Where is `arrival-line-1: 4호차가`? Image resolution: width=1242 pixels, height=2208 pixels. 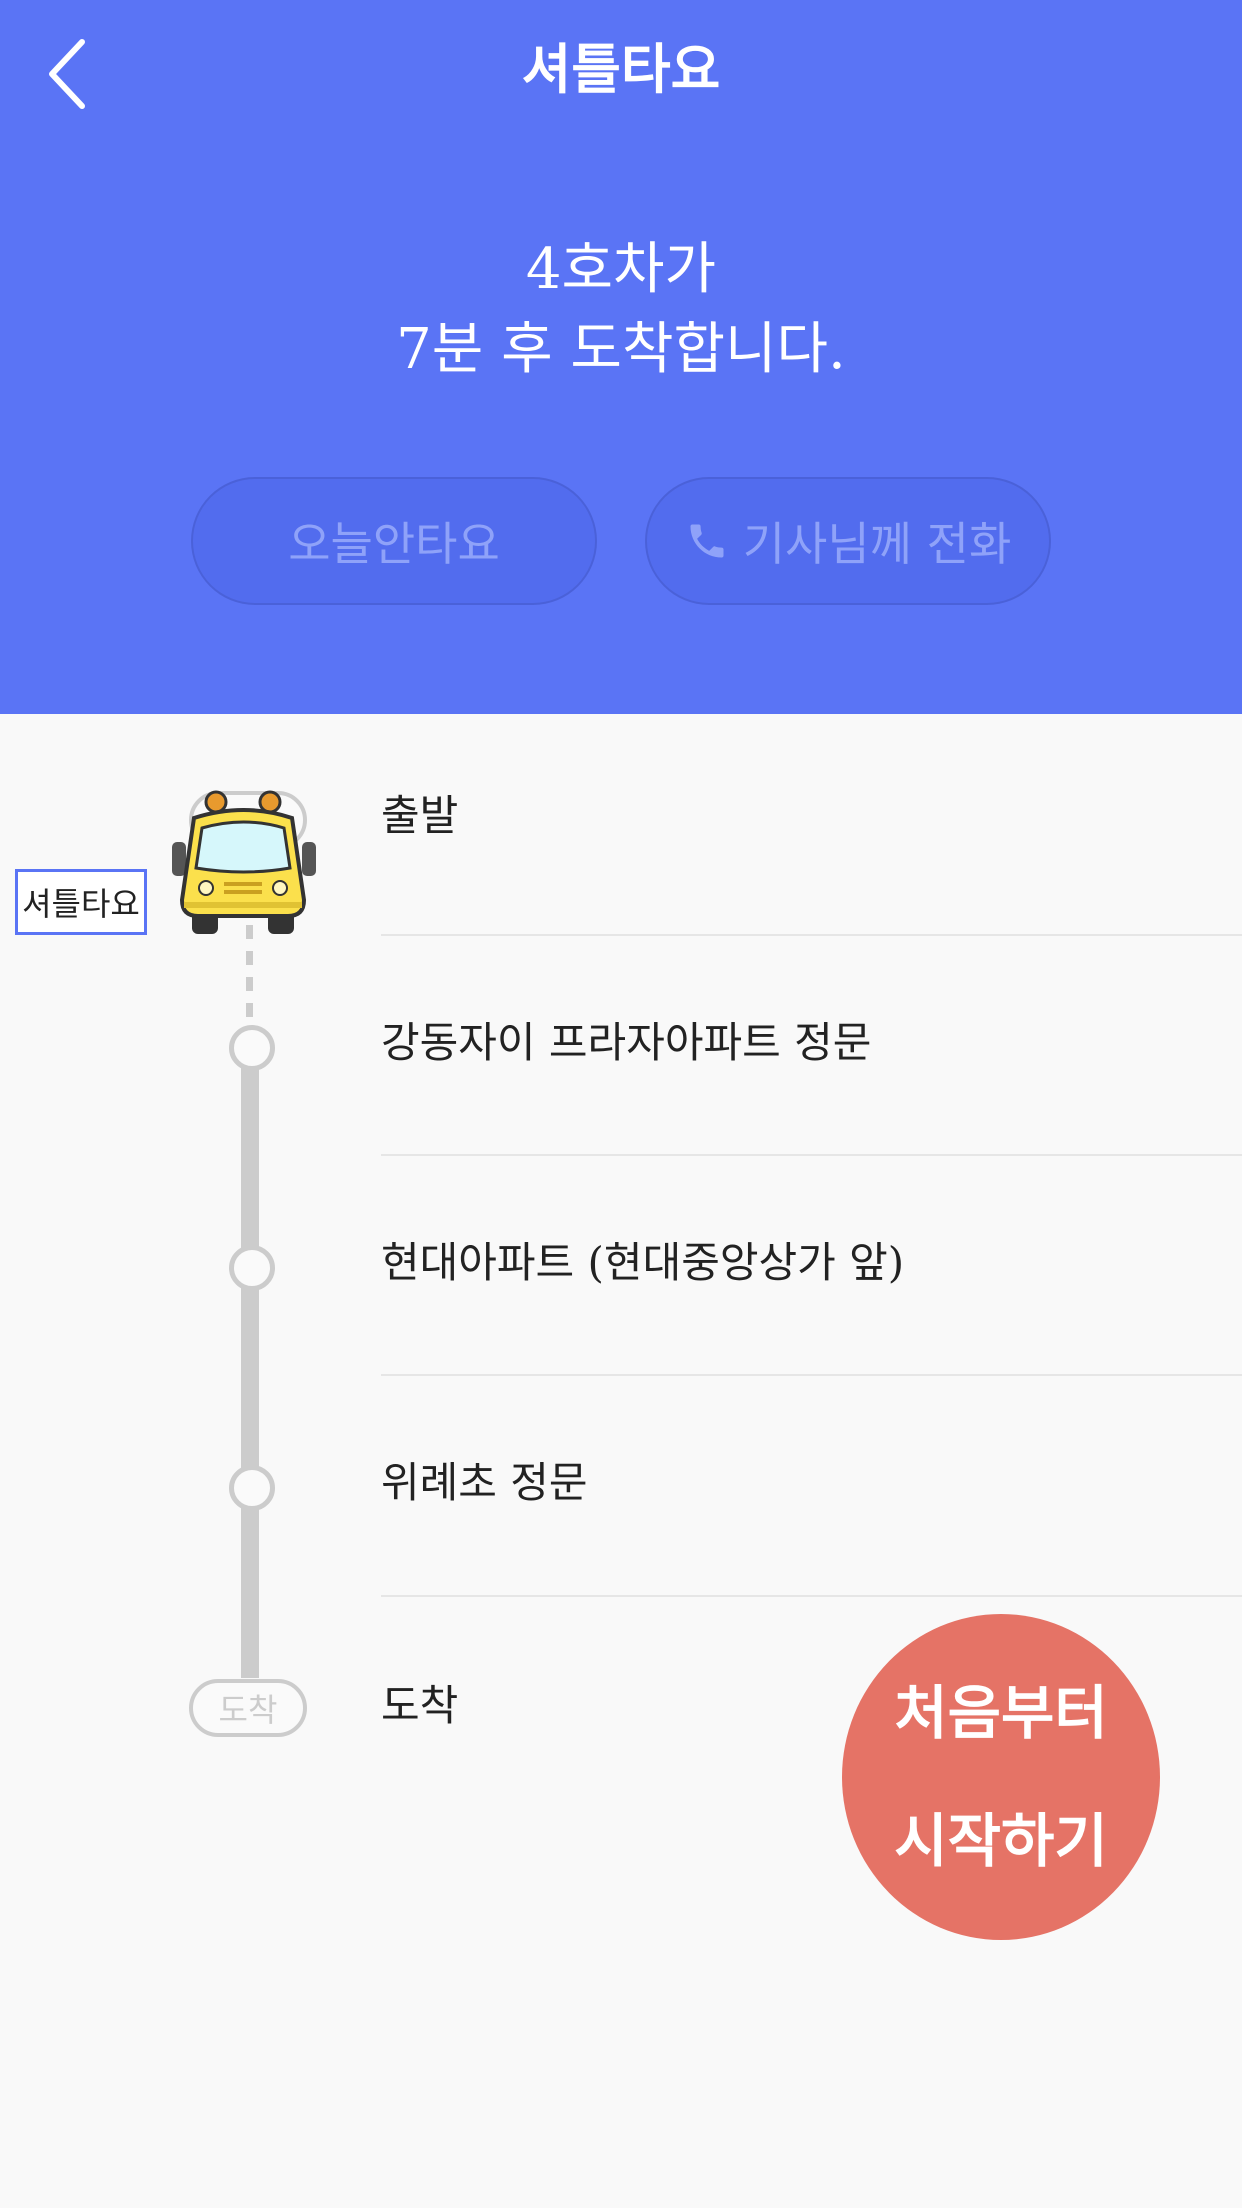
arrival-line-1: 4호차가 is located at coordinates (621, 269).